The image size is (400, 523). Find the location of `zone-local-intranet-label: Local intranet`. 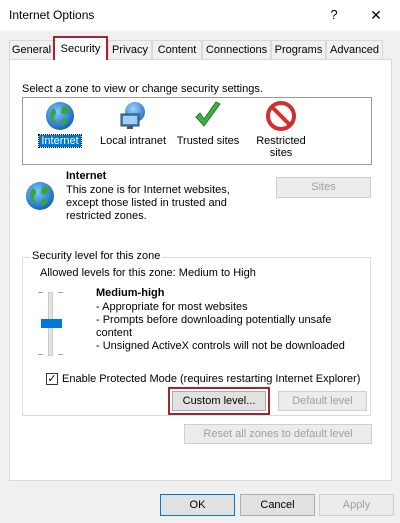

zone-local-intranet-label: Local intranet is located at coordinates (133, 141).